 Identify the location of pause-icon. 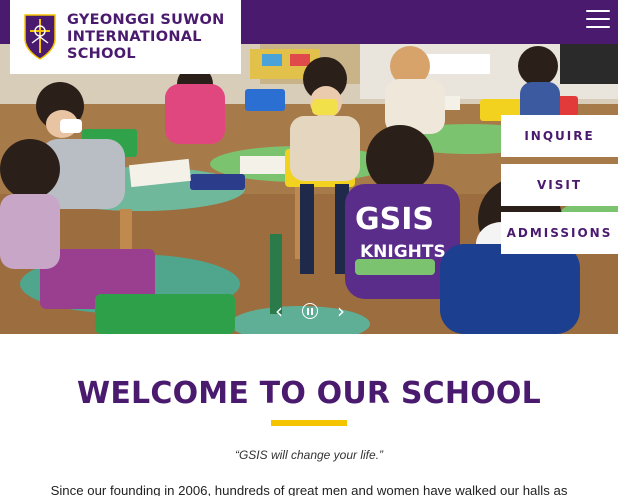
(310, 311).